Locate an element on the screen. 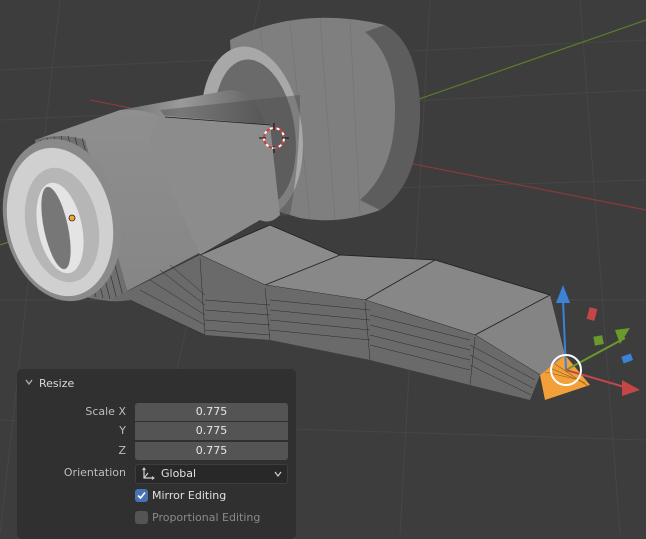 The width and height of the screenshot is (646, 539). scale-x-label: Scale X is located at coordinates (105, 411).